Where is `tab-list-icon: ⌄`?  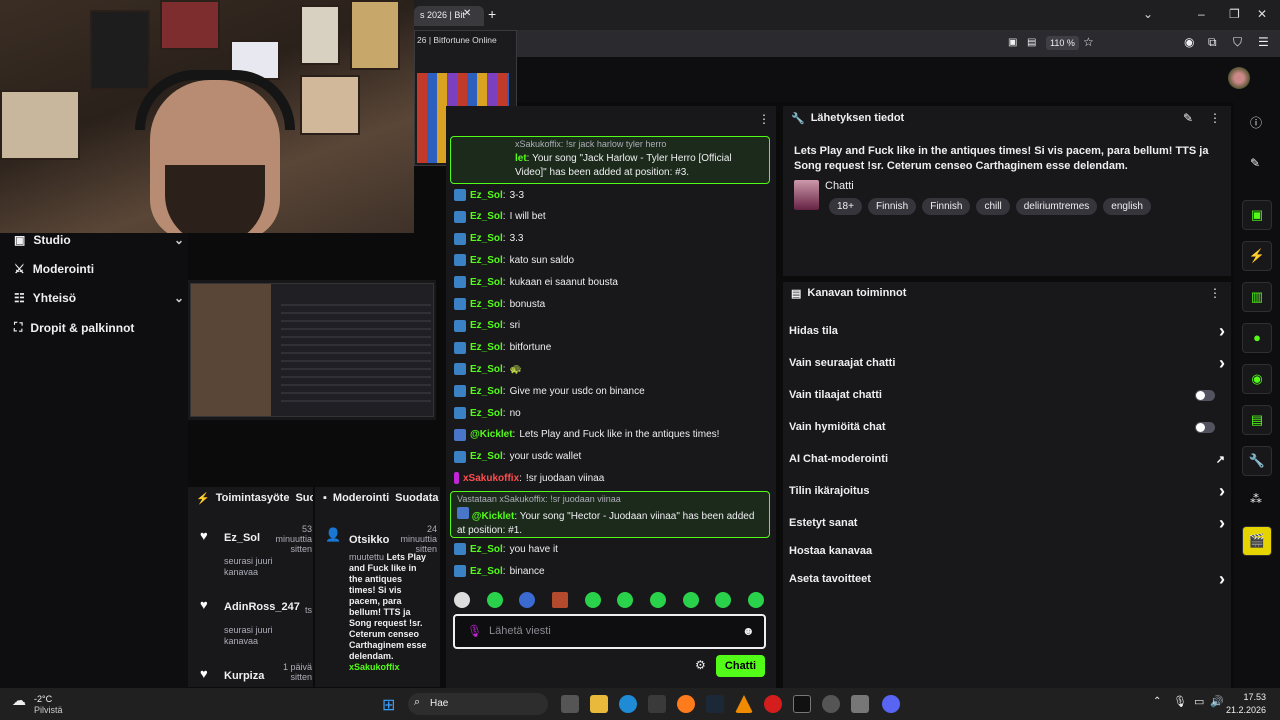 tab-list-icon: ⌄ is located at coordinates (1148, 14).